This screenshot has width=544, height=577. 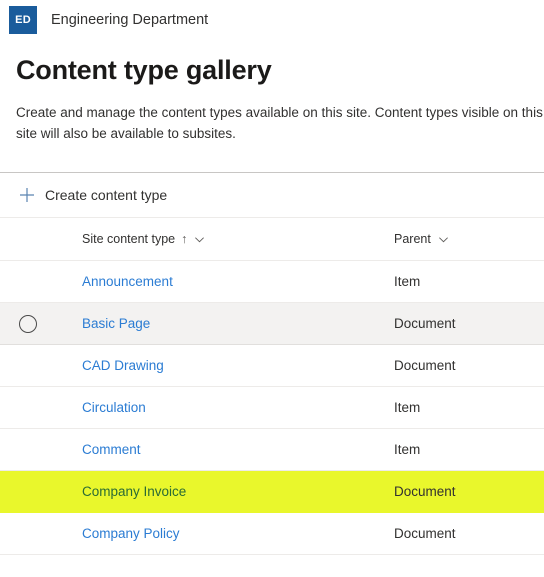 I want to click on table-row: Company Policy Document, so click(x=272, y=534).